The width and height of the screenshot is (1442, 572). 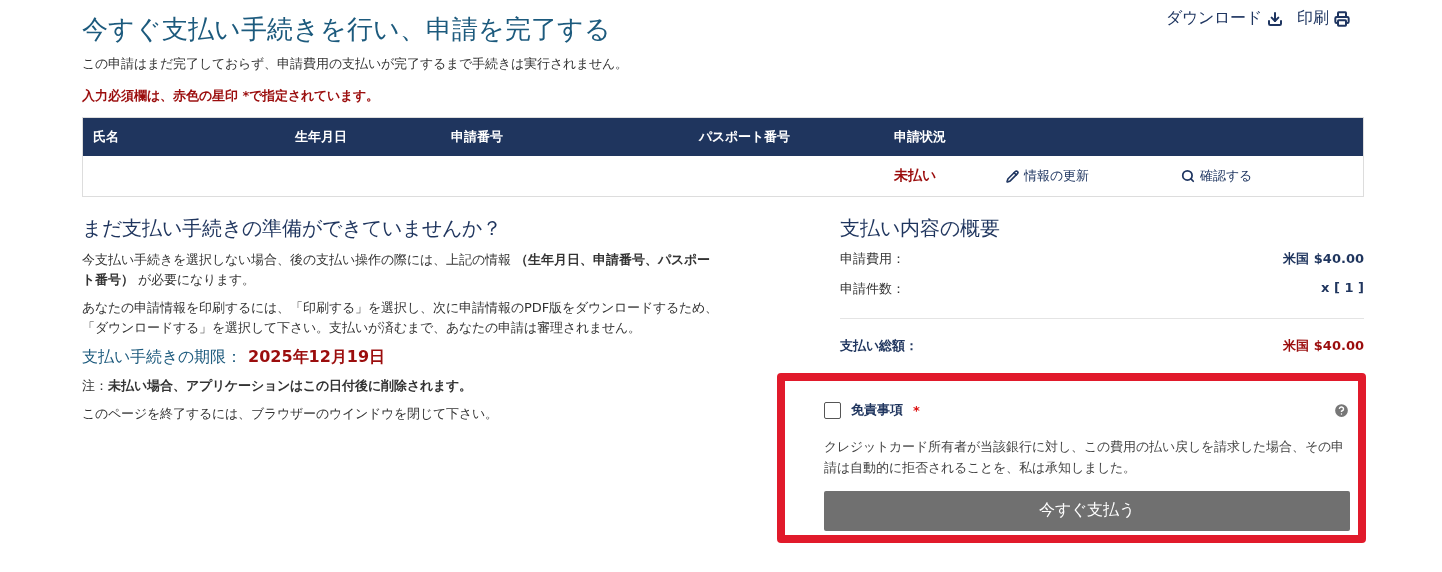 What do you see at coordinates (872, 259) in the screenshot?
I see `summary-label: 申請費用：` at bounding box center [872, 259].